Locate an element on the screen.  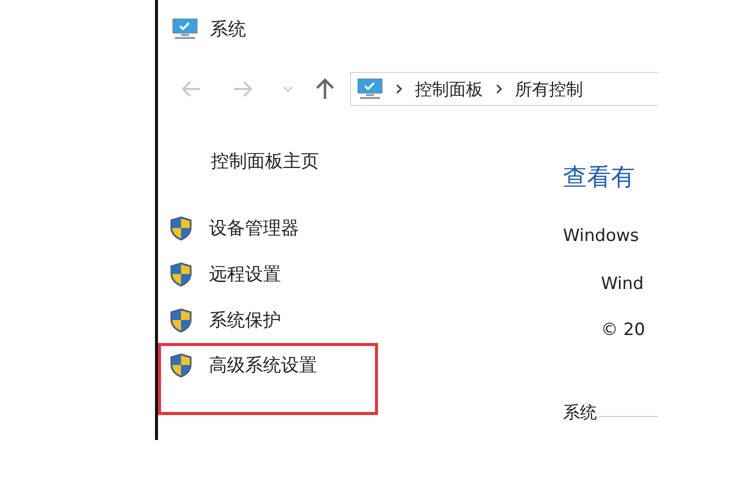
left-arrow-icon is located at coordinates (191, 89).